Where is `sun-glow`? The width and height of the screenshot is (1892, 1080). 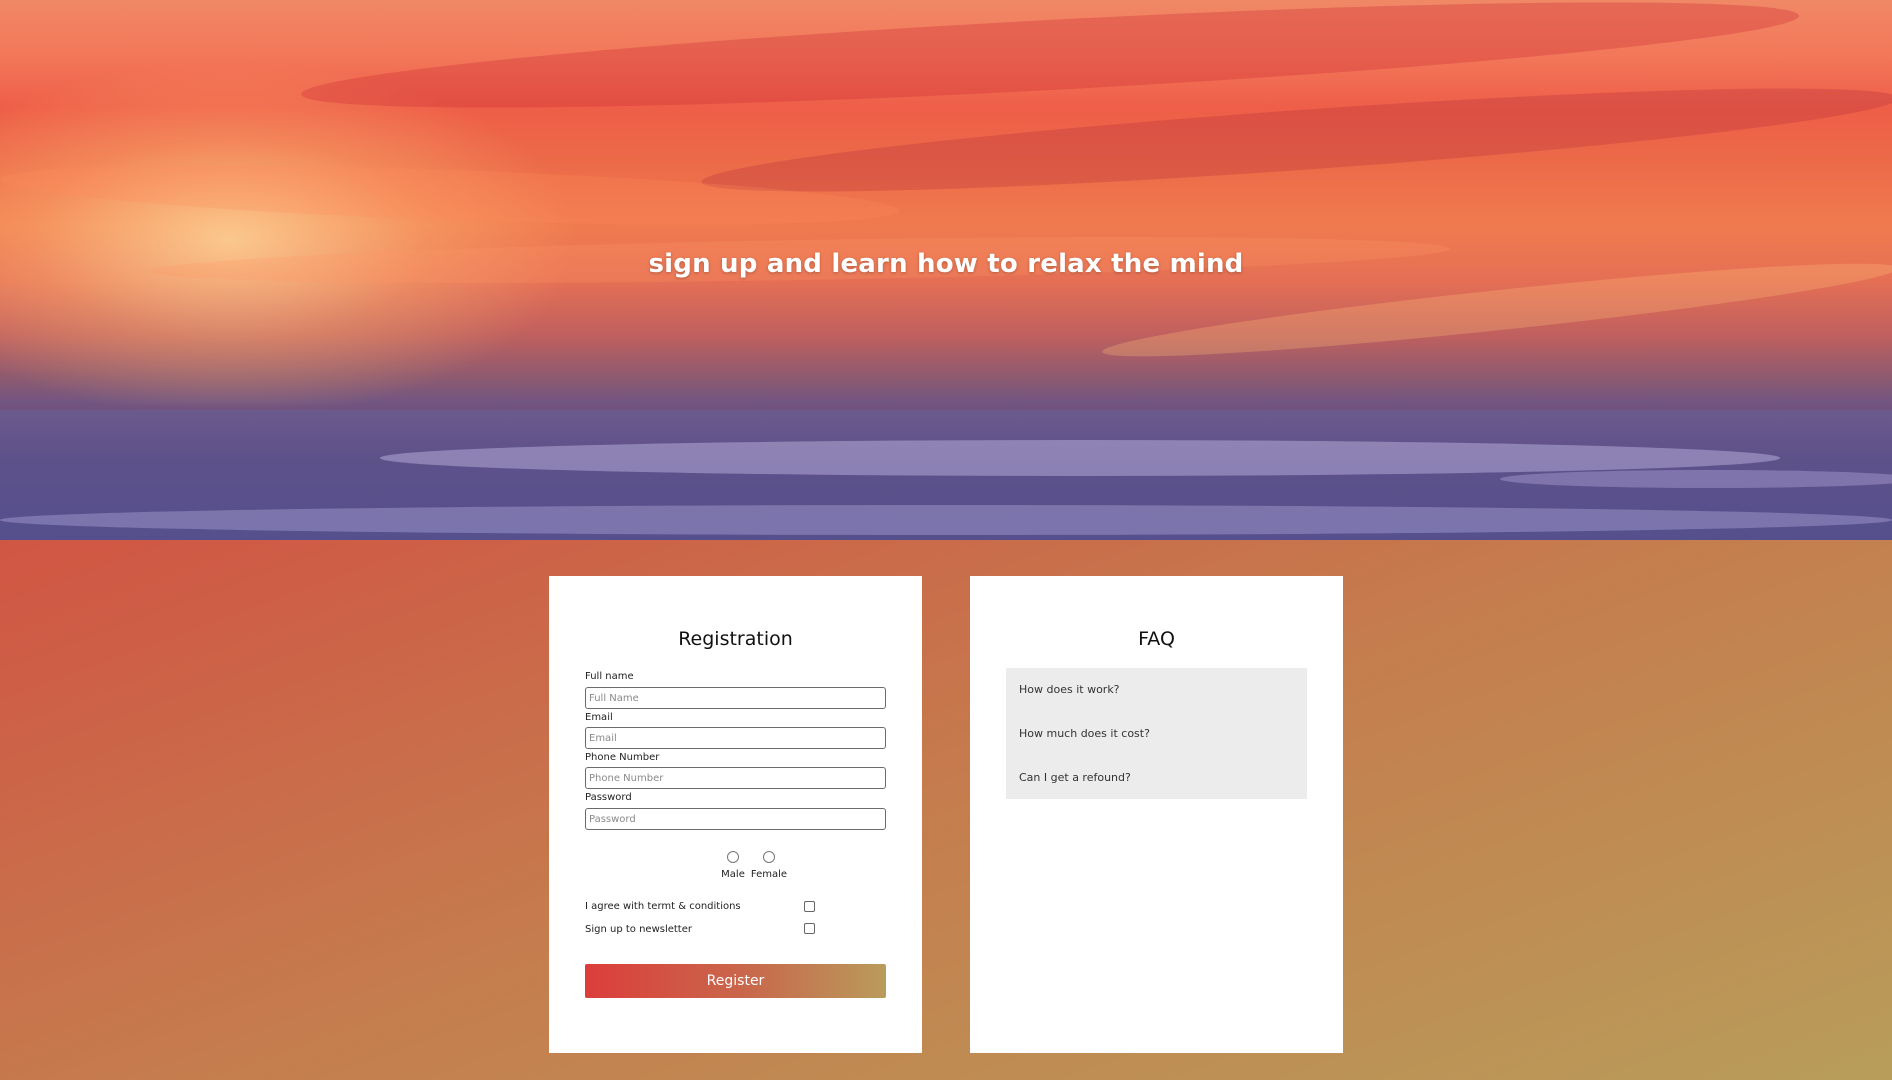 sun-glow is located at coordinates (290, 240).